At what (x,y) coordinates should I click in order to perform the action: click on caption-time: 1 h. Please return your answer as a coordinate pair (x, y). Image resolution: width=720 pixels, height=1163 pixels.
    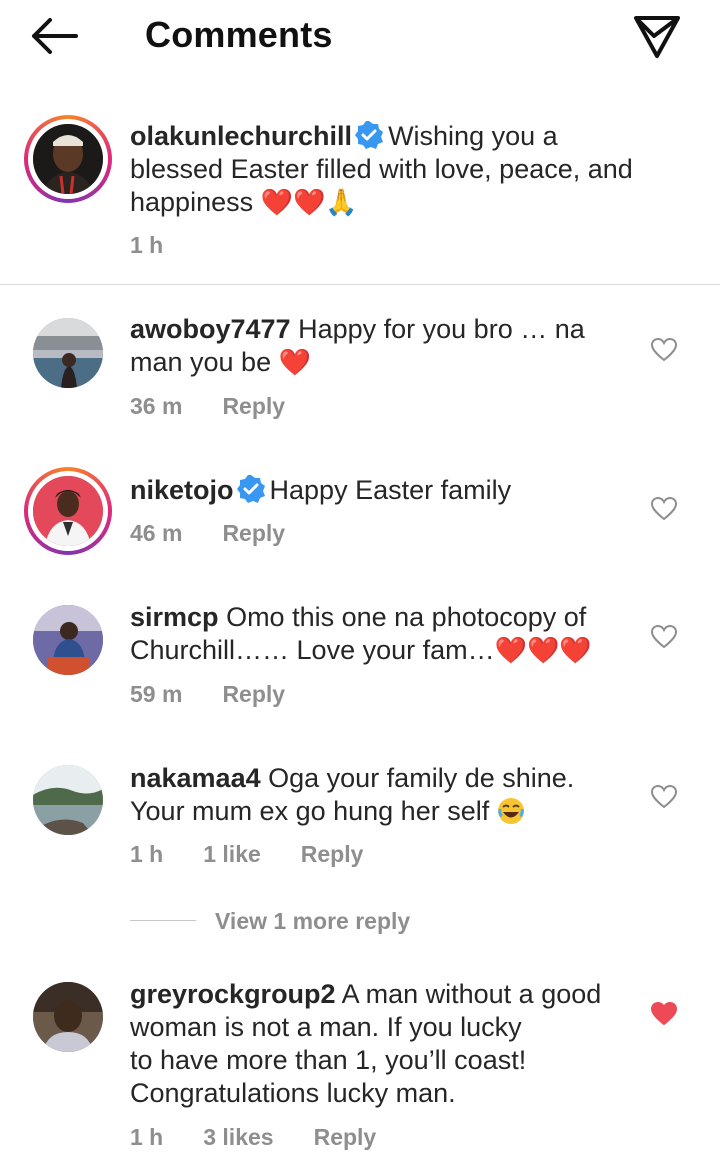
    Looking at the image, I should click on (147, 245).